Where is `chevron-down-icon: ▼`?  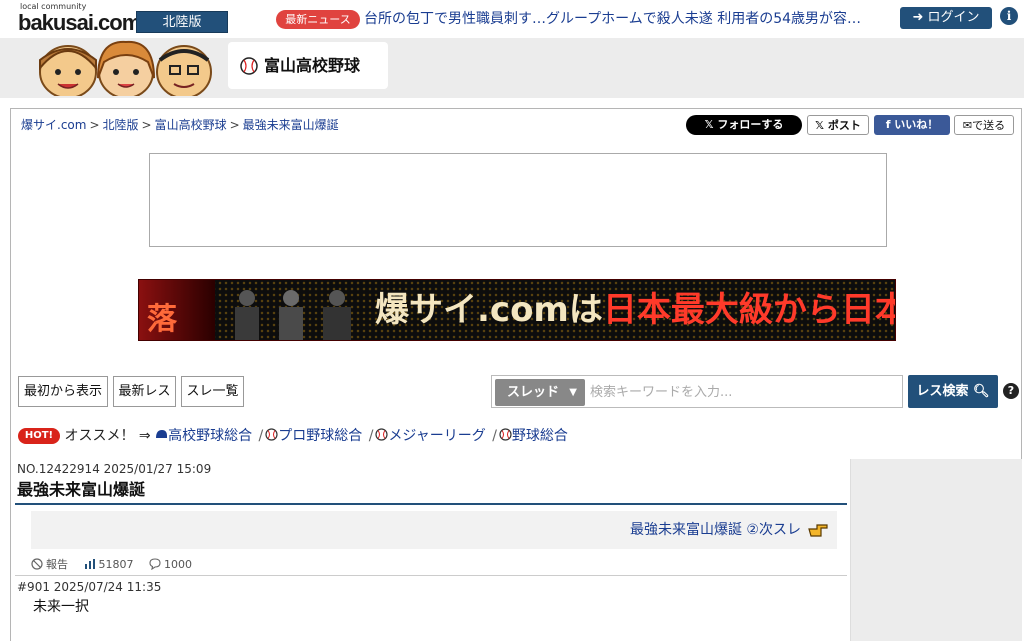
chevron-down-icon: ▼ is located at coordinates (573, 392).